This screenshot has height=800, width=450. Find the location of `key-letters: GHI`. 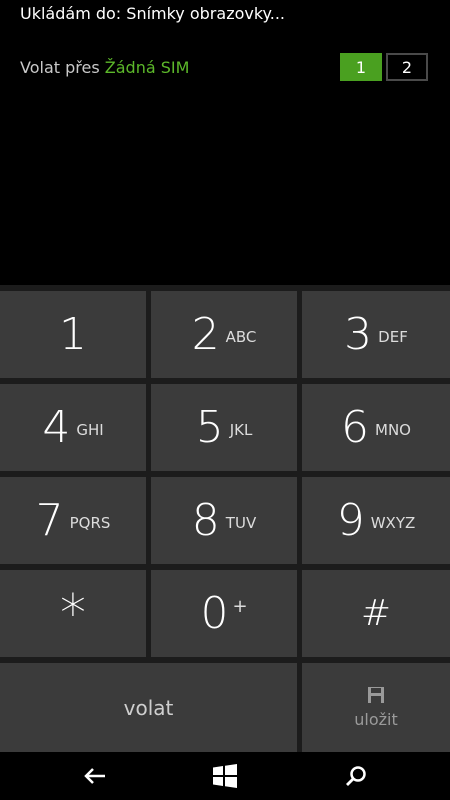

key-letters: GHI is located at coordinates (90, 429).